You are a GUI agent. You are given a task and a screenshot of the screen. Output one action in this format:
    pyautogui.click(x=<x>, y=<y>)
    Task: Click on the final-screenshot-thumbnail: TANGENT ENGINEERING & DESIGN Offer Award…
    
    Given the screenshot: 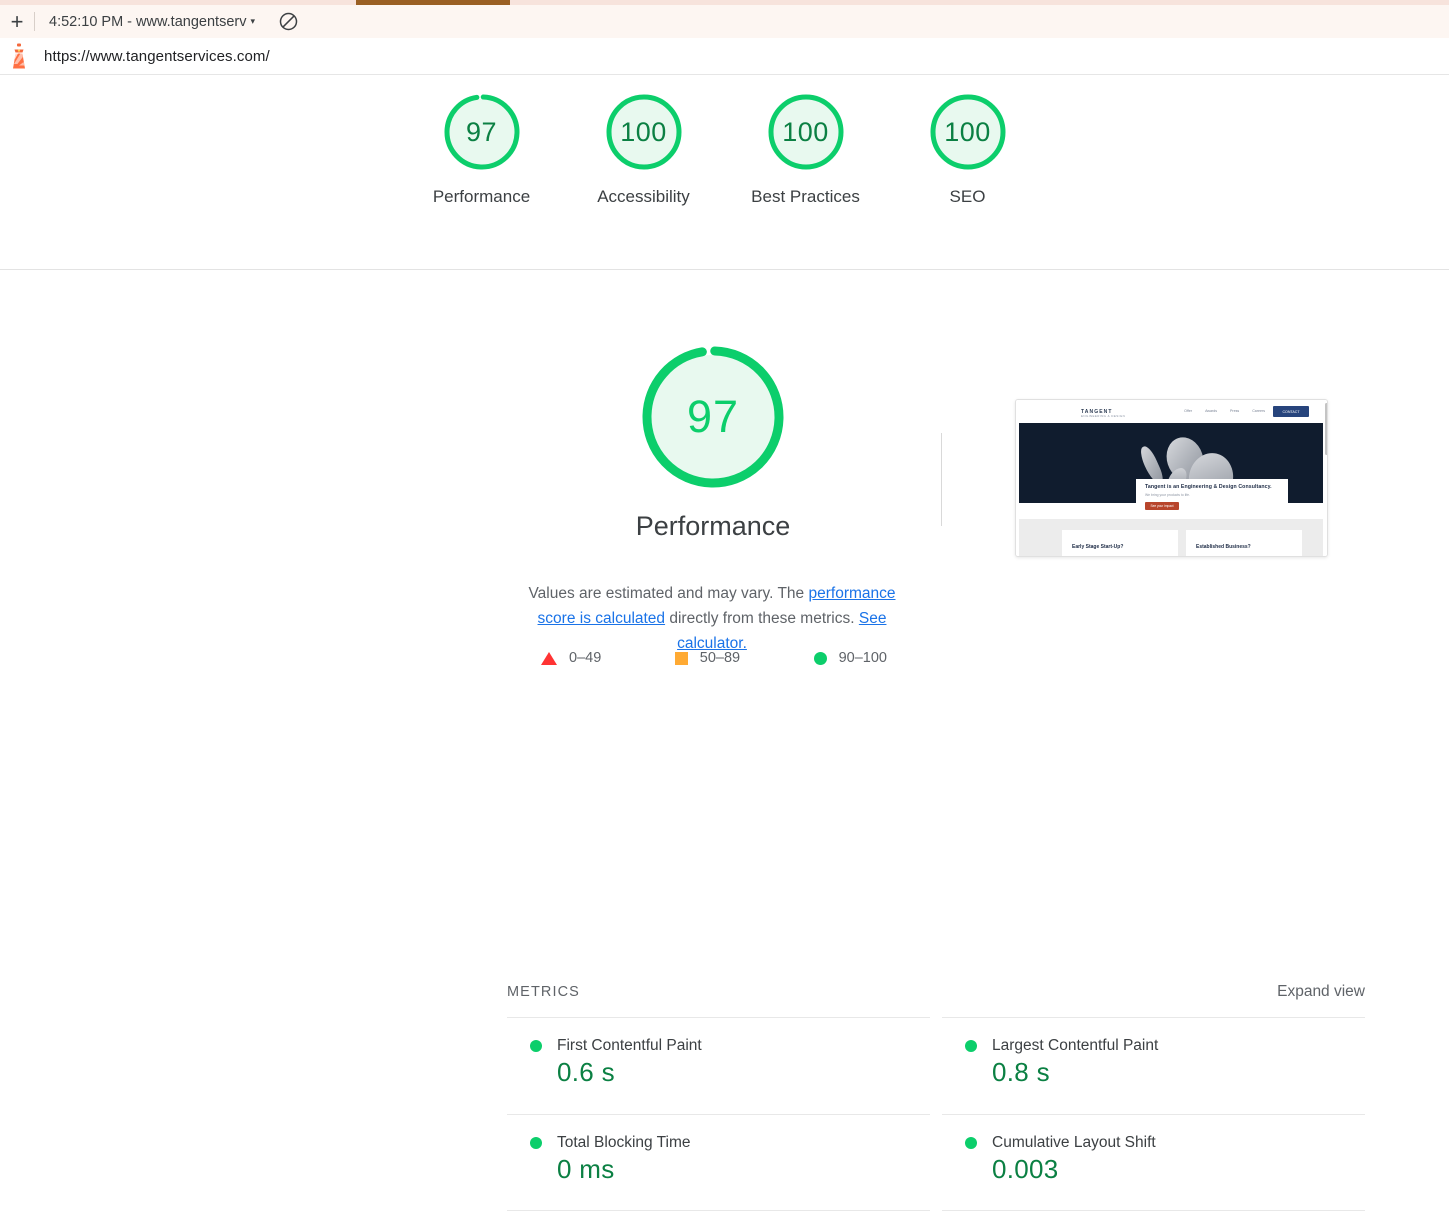 What is the action you would take?
    pyautogui.click(x=1171, y=478)
    